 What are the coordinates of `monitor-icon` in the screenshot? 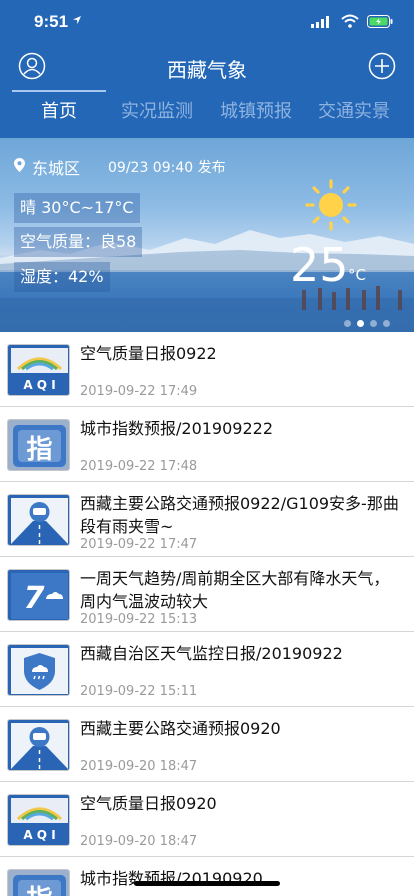 It's located at (38, 670).